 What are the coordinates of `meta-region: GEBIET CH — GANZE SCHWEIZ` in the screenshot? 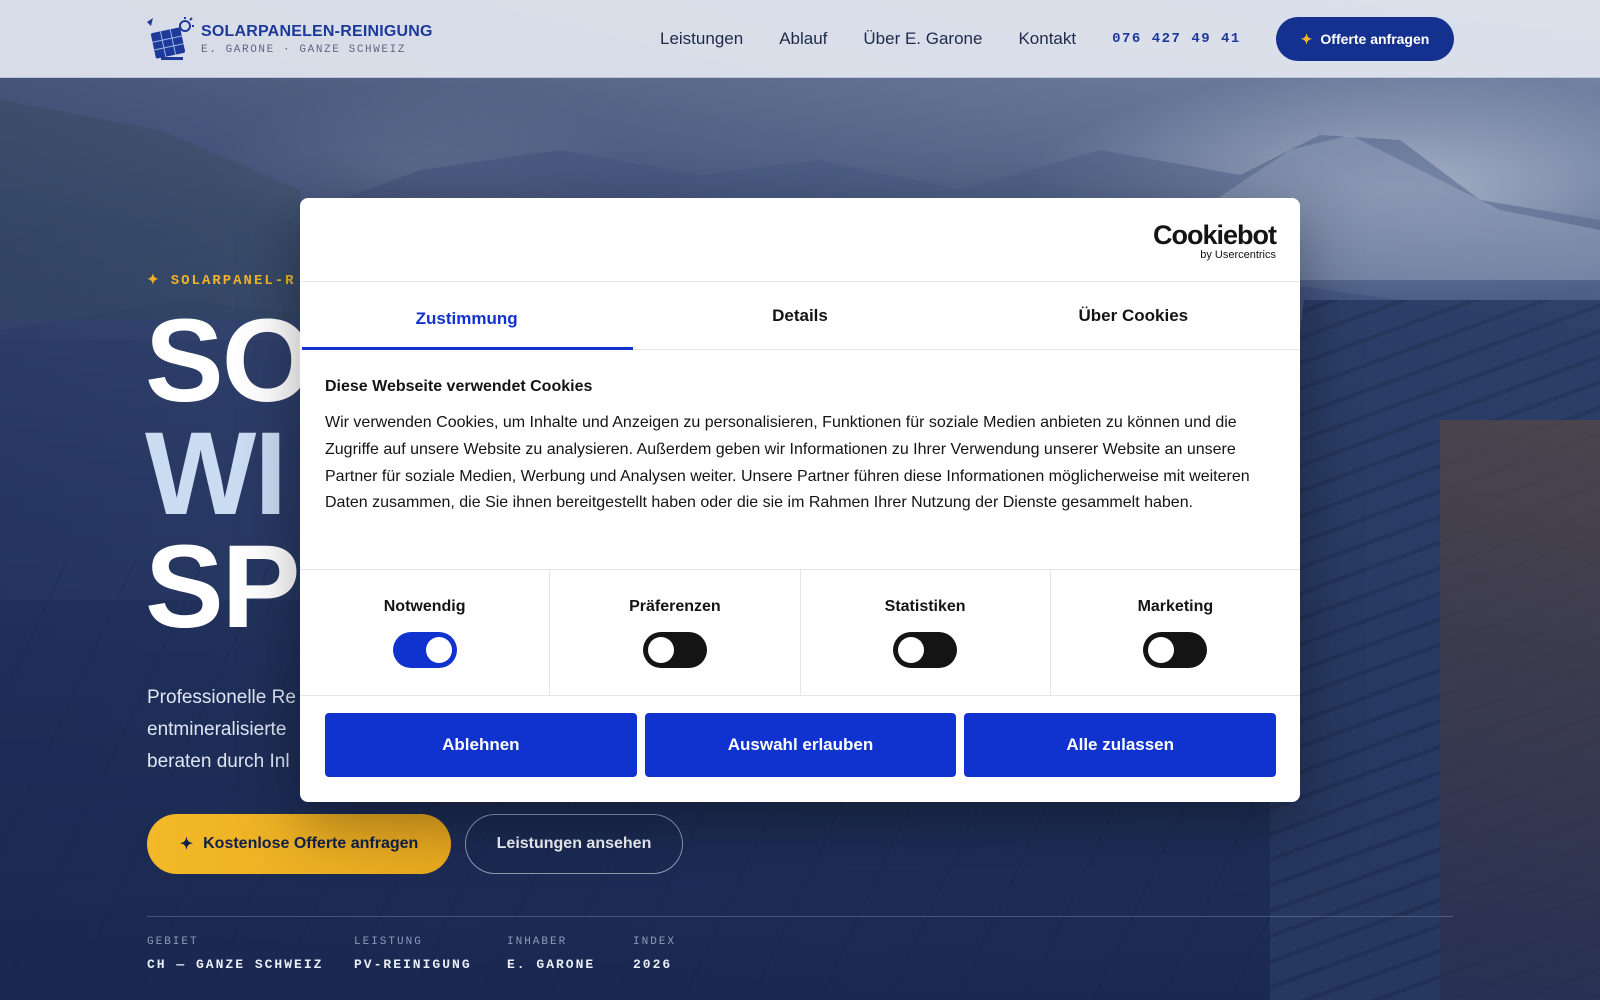 It's located at (235, 954).